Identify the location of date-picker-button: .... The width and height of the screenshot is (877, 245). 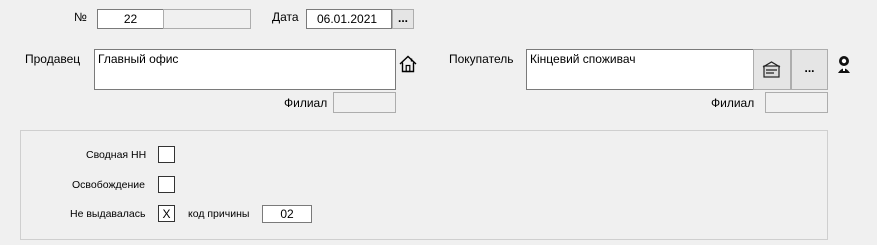
(403, 19).